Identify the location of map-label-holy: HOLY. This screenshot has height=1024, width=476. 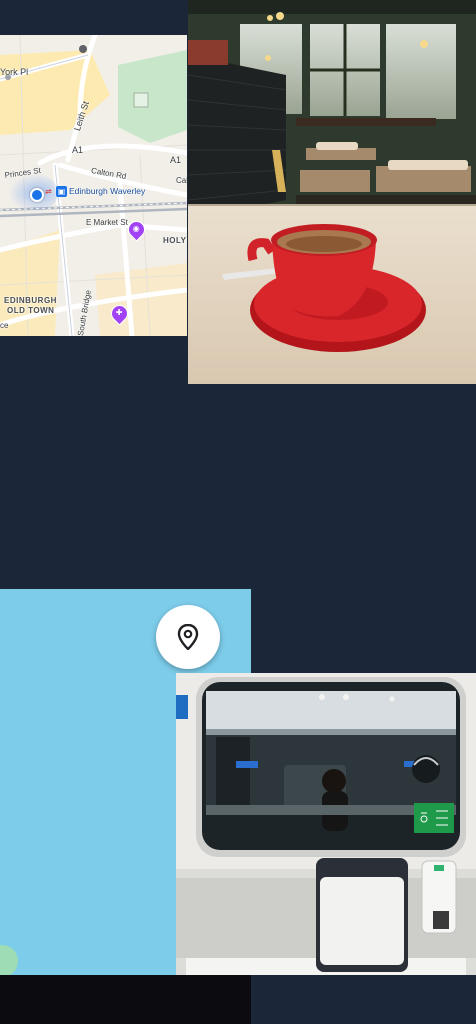
(175, 240).